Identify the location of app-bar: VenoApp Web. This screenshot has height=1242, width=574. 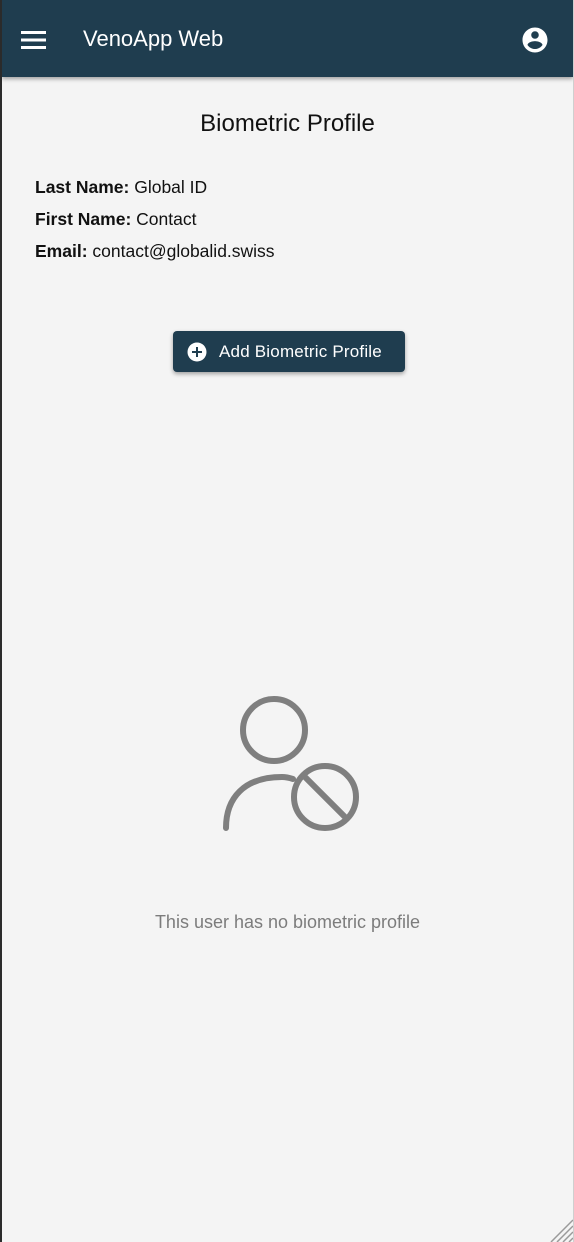
(287, 38).